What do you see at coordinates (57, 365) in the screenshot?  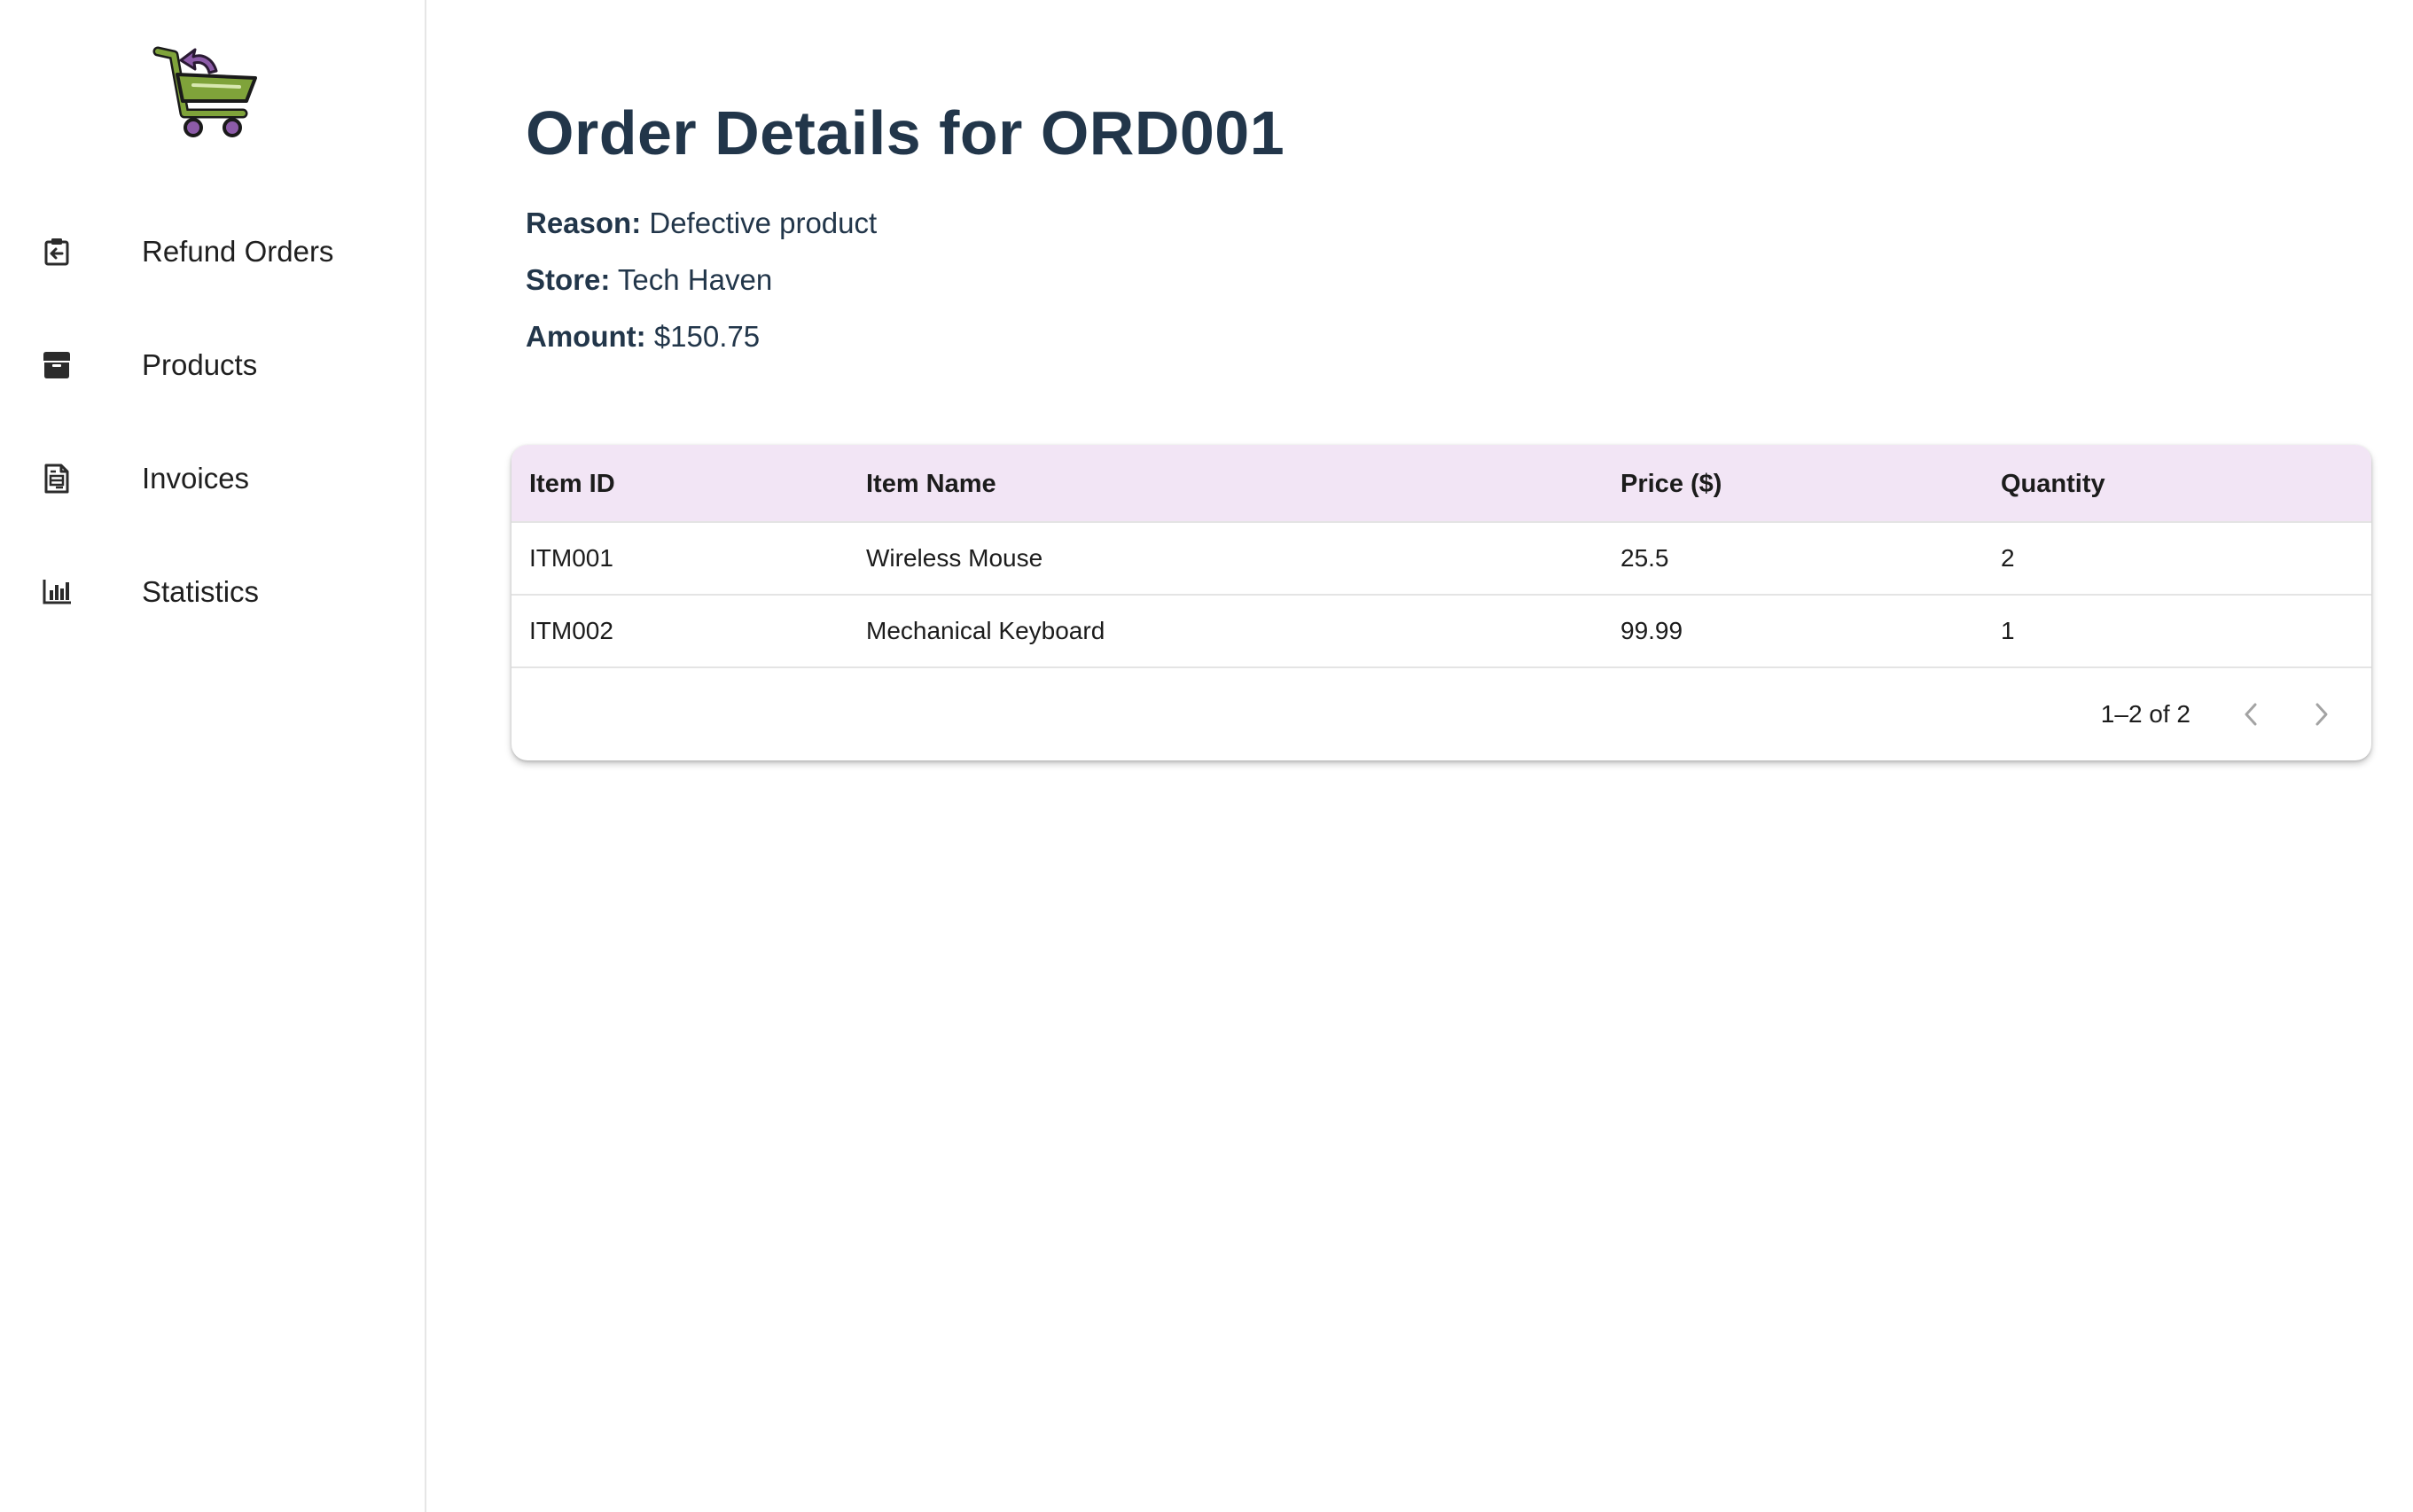 I see `box-icon` at bounding box center [57, 365].